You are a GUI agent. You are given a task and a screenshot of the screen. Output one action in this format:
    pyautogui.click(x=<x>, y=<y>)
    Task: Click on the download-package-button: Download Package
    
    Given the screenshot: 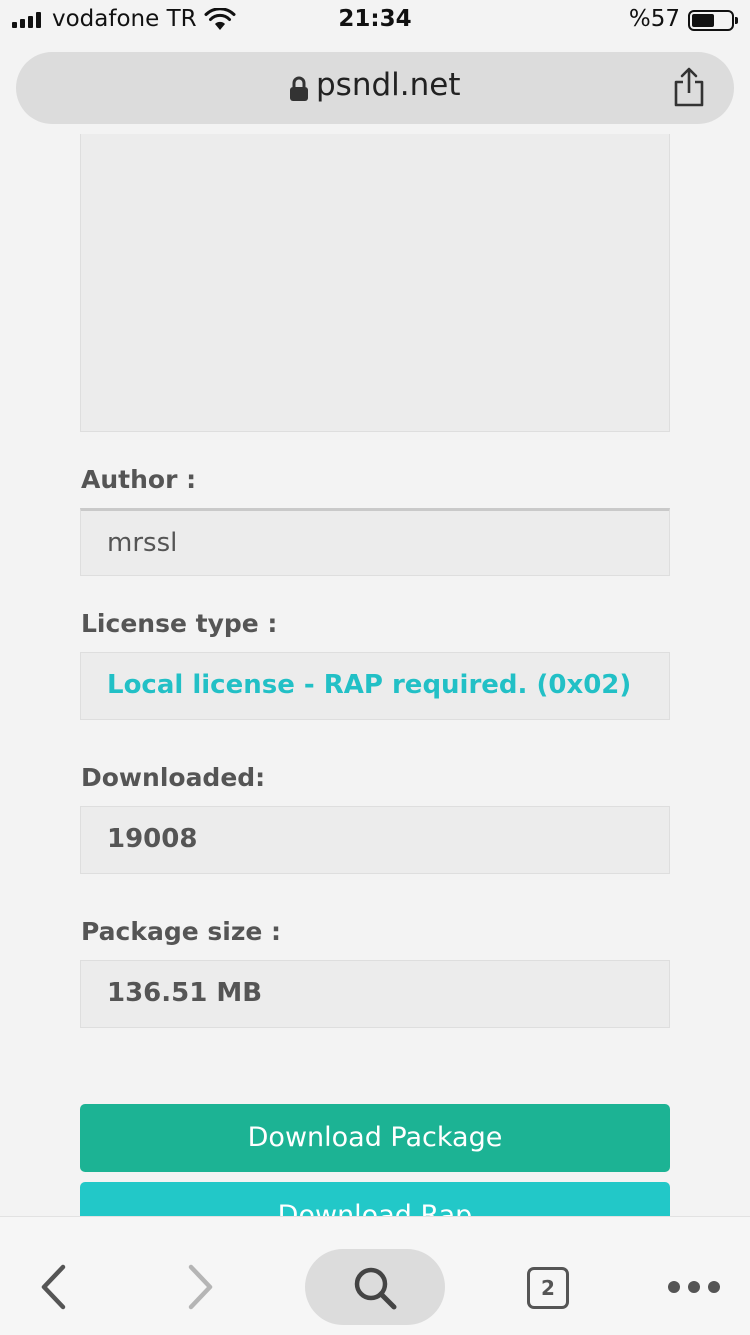 What is the action you would take?
    pyautogui.click(x=375, y=1138)
    